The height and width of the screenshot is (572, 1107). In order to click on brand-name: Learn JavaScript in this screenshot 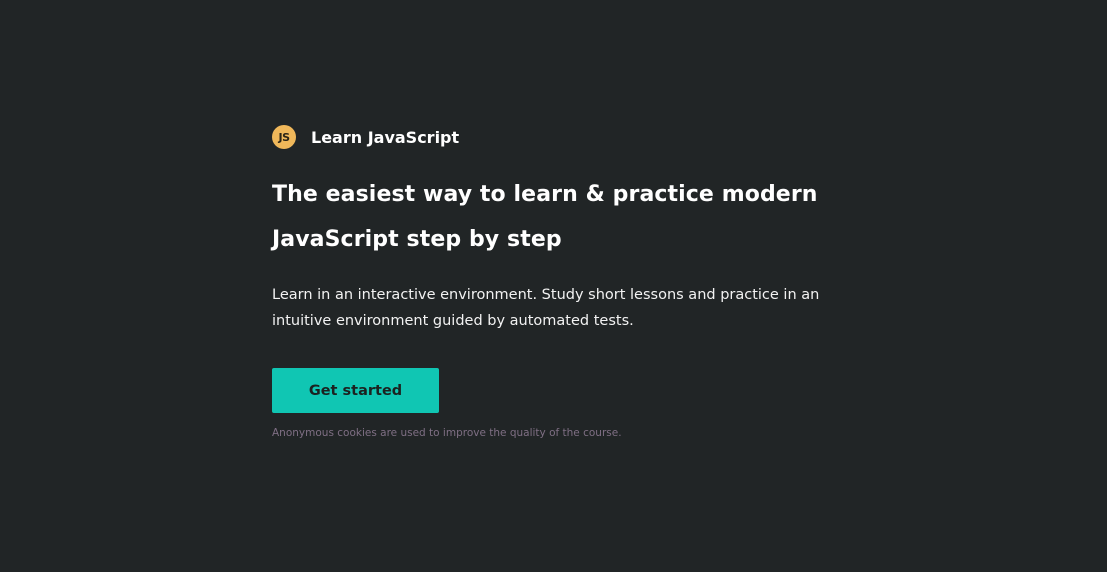, I will do `click(385, 137)`.